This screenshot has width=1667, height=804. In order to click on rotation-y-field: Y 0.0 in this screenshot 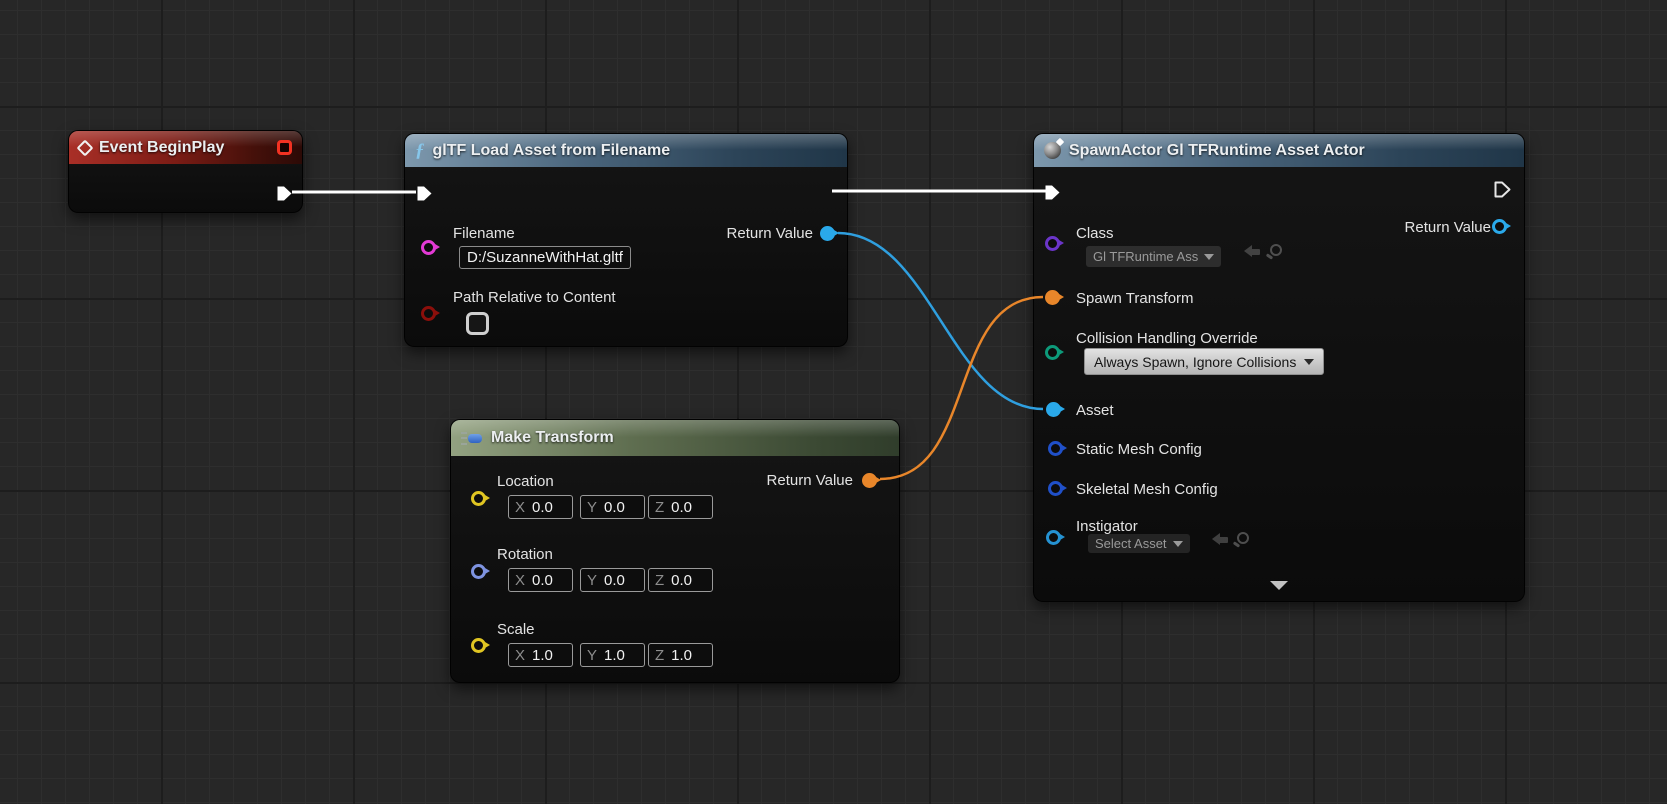, I will do `click(612, 580)`.